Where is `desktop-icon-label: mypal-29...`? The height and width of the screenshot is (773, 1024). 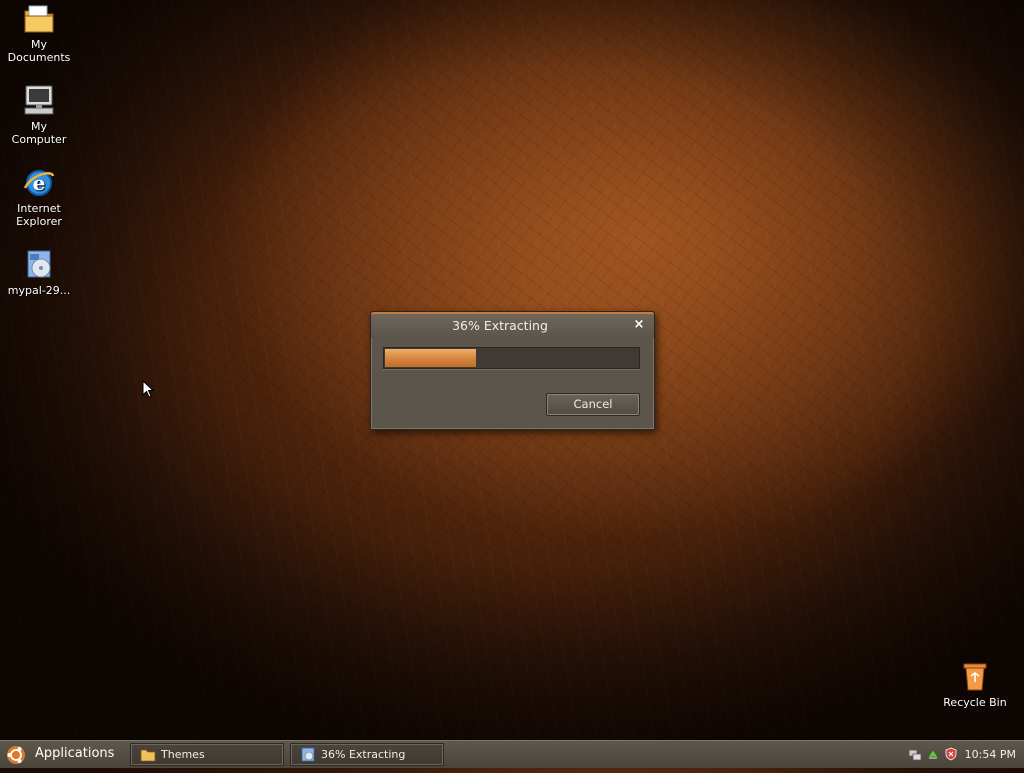 desktop-icon-label: mypal-29... is located at coordinates (39, 290).